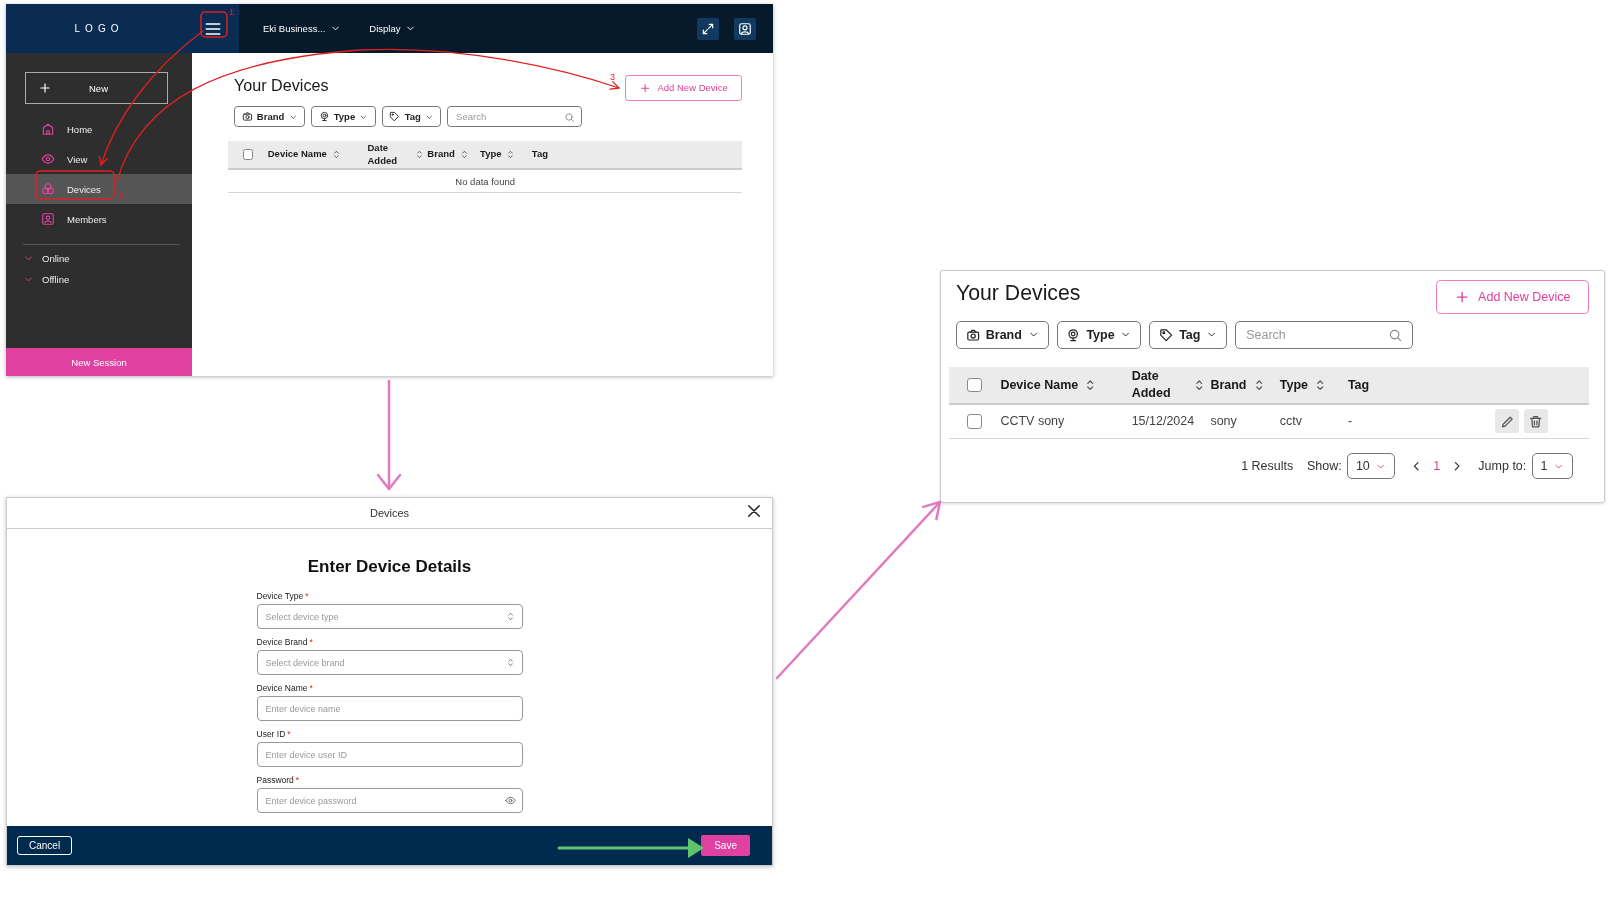  What do you see at coordinates (45, 845) in the screenshot?
I see `cancel-button: Cancel` at bounding box center [45, 845].